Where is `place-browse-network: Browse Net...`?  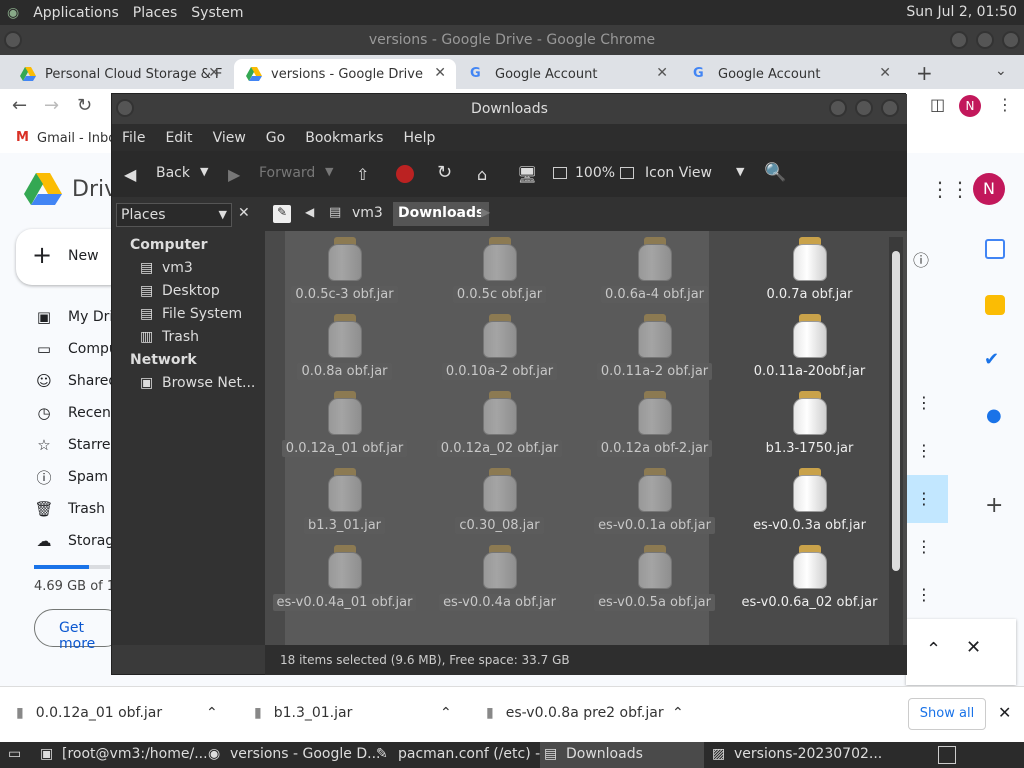 place-browse-network: Browse Net... is located at coordinates (208, 383).